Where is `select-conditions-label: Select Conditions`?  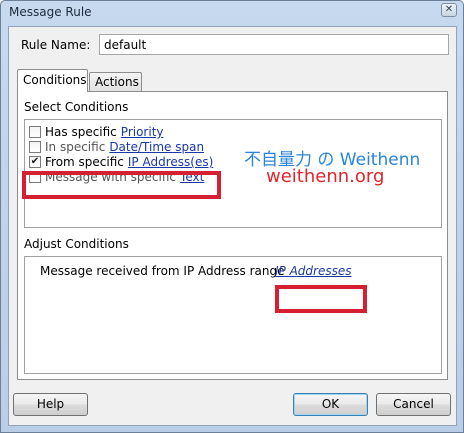 select-conditions-label: Select Conditions is located at coordinates (76, 107).